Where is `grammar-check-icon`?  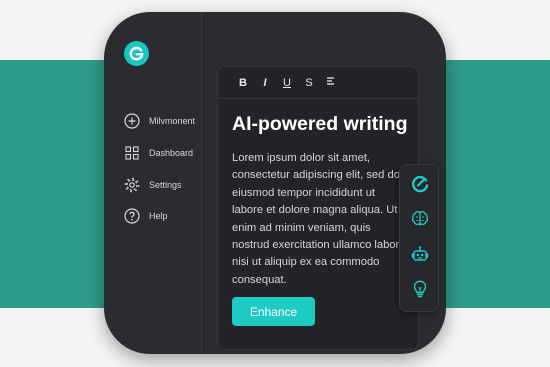 grammar-check-icon is located at coordinates (420, 186).